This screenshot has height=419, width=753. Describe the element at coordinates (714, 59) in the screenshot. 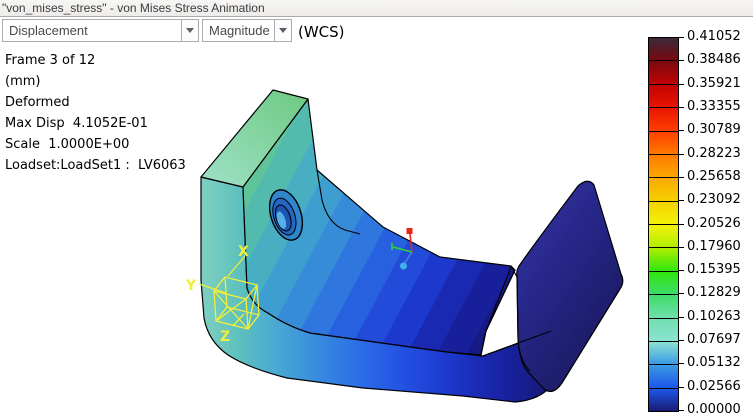

I see `legend-value-label: 0.38486` at that location.